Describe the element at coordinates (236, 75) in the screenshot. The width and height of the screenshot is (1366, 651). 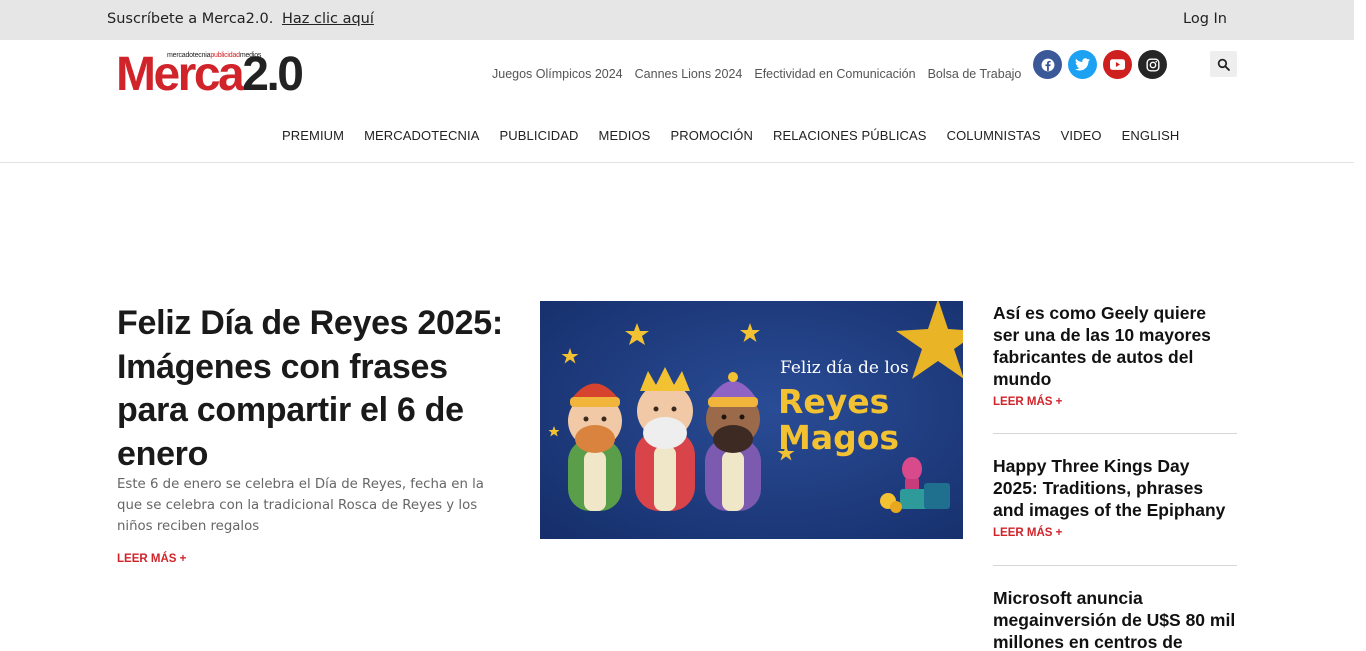
I see `site-logo: Merca2.0 mercadotecniapublicidadmedios` at that location.